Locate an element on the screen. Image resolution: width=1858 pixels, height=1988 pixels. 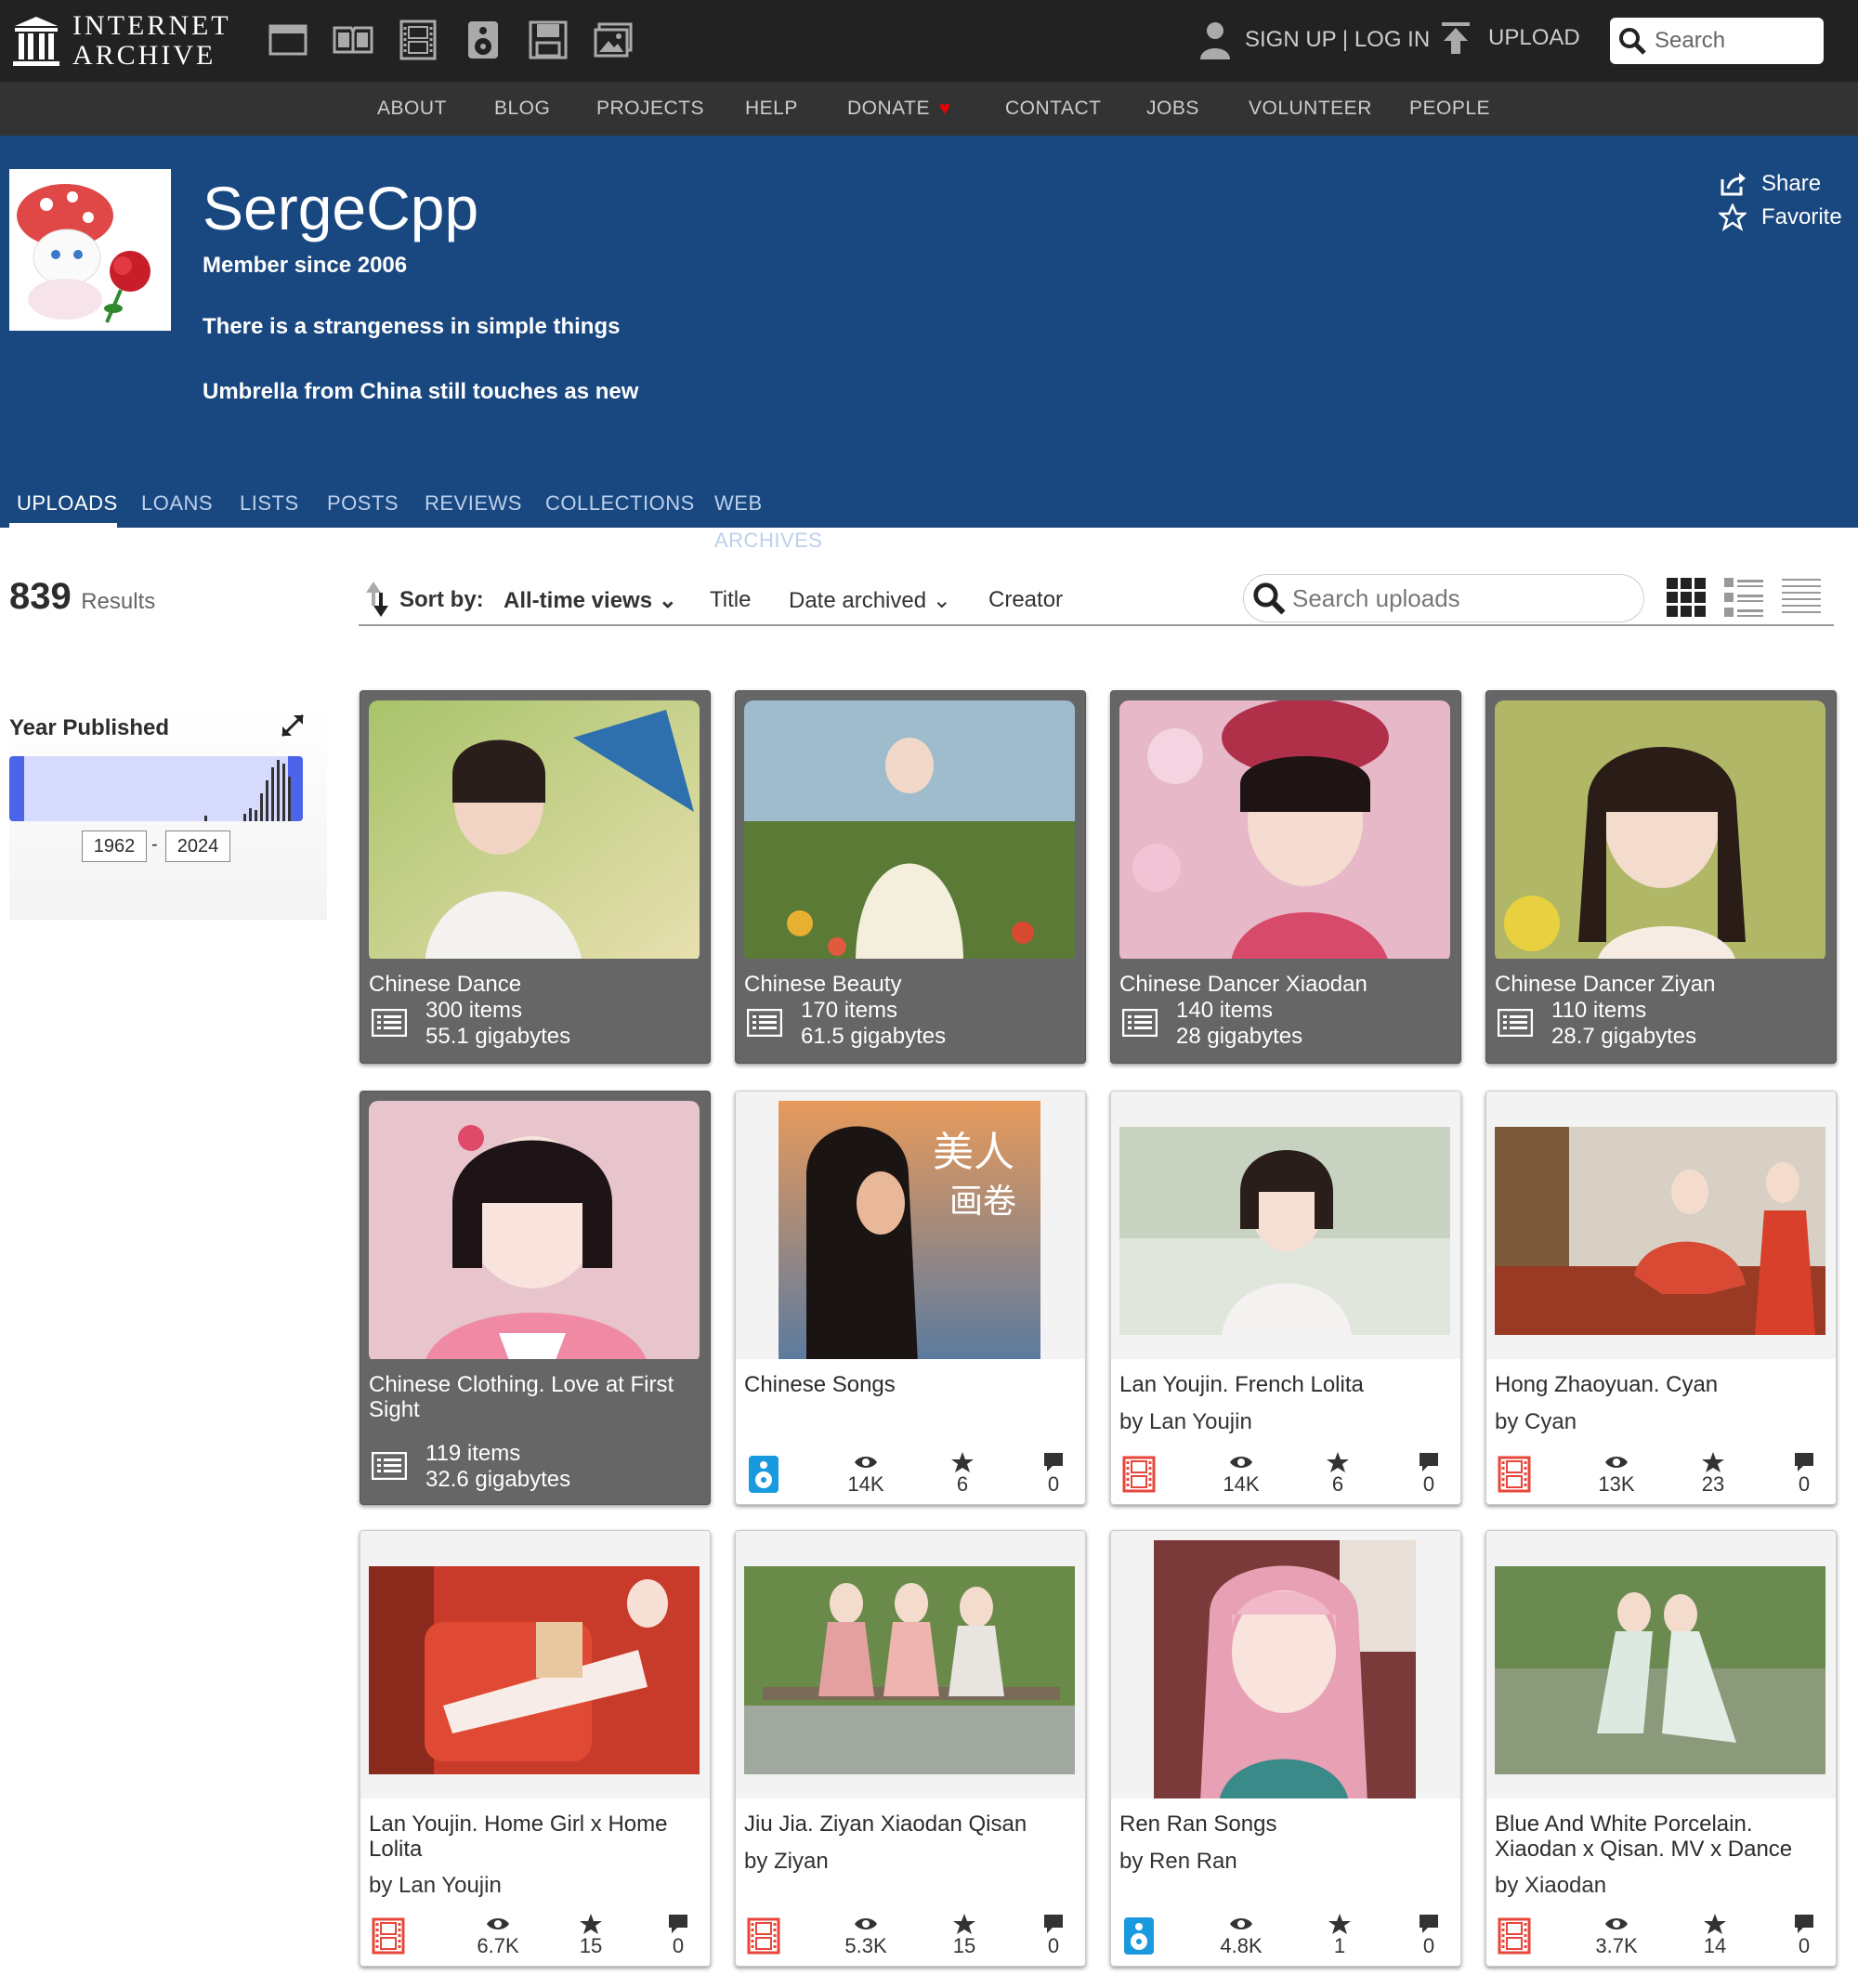
tile-title: Chinese Dancer Xiaodan is located at coordinates (1243, 985).